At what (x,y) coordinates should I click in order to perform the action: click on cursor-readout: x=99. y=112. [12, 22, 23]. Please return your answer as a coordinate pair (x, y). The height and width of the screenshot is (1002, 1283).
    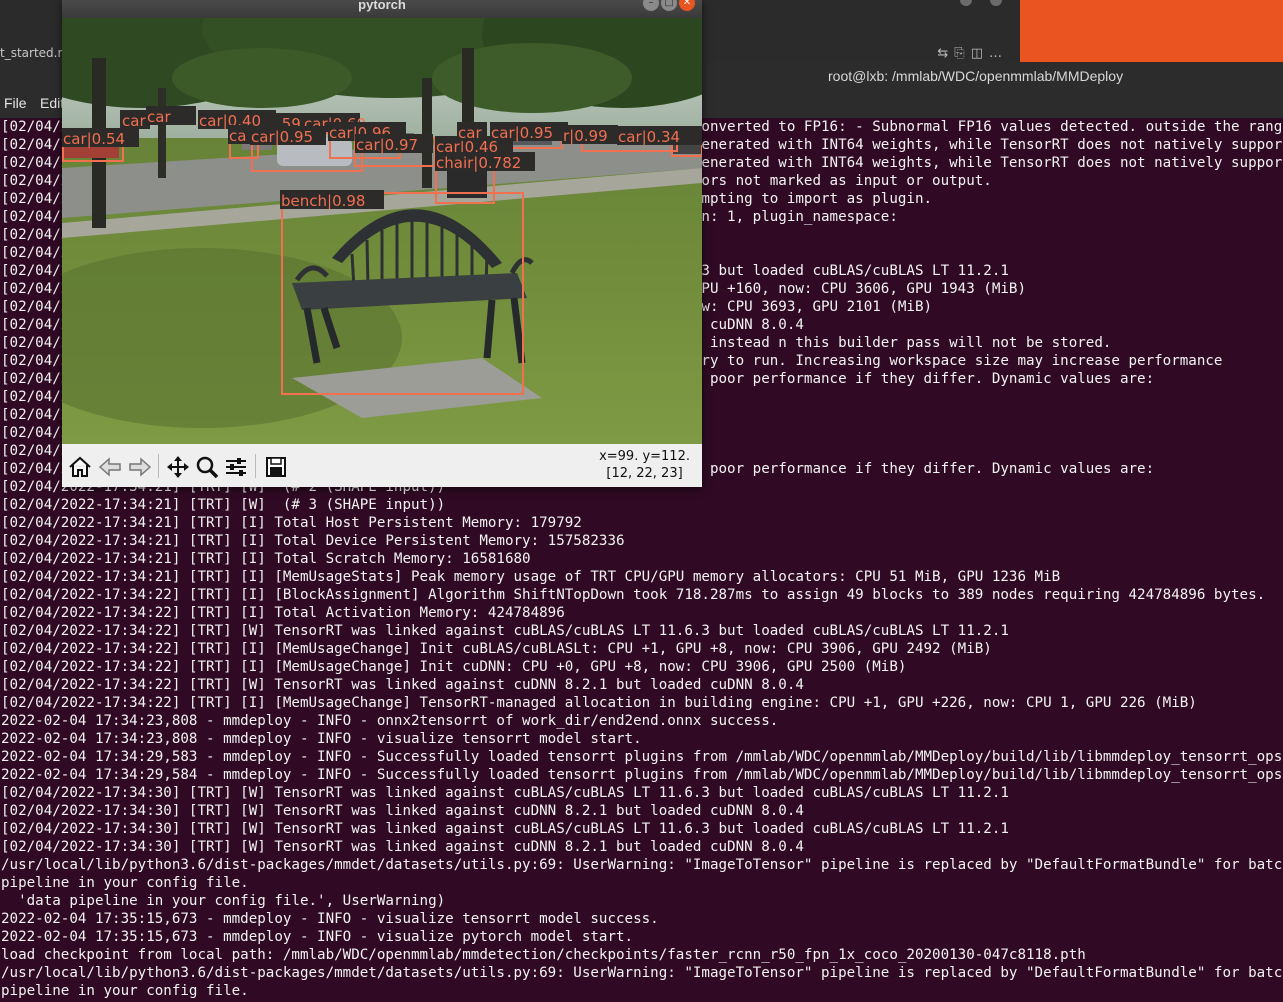
    Looking at the image, I should click on (644, 465).